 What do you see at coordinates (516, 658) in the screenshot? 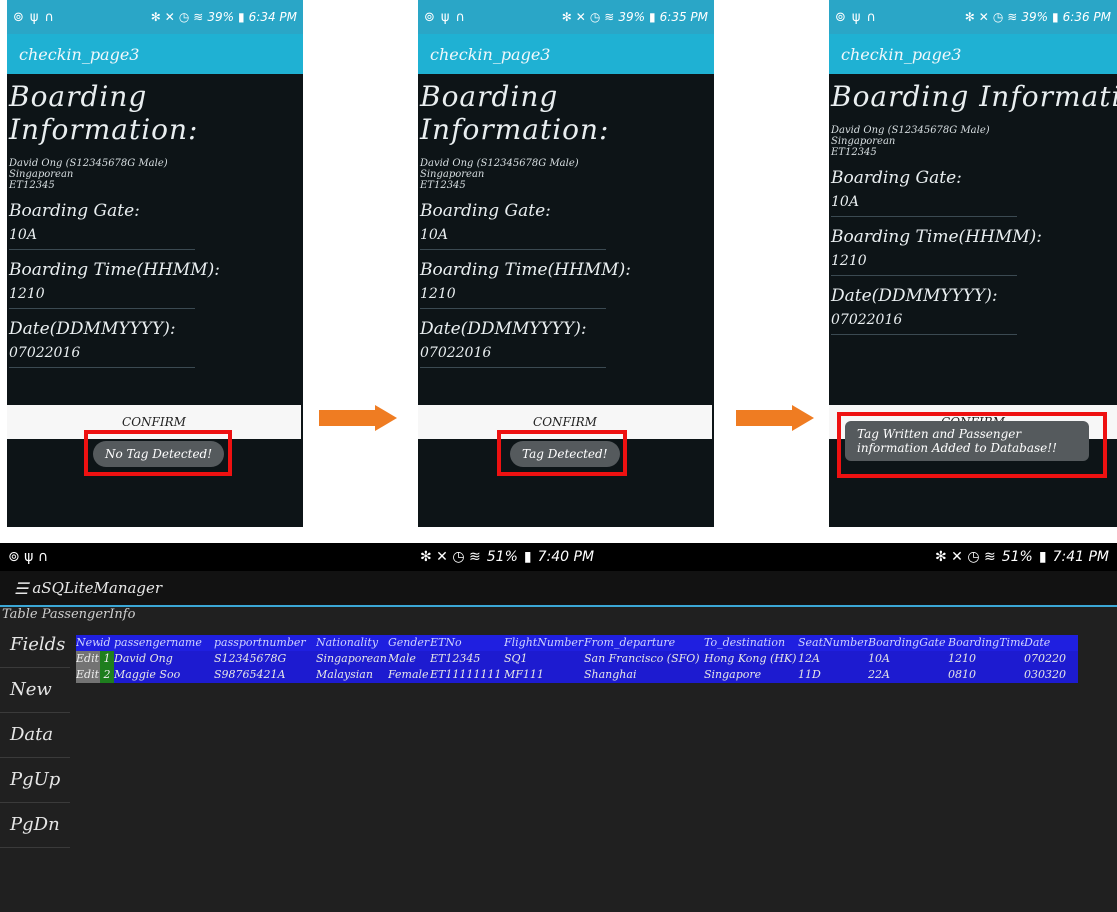
I see `cell: SQ1` at bounding box center [516, 658].